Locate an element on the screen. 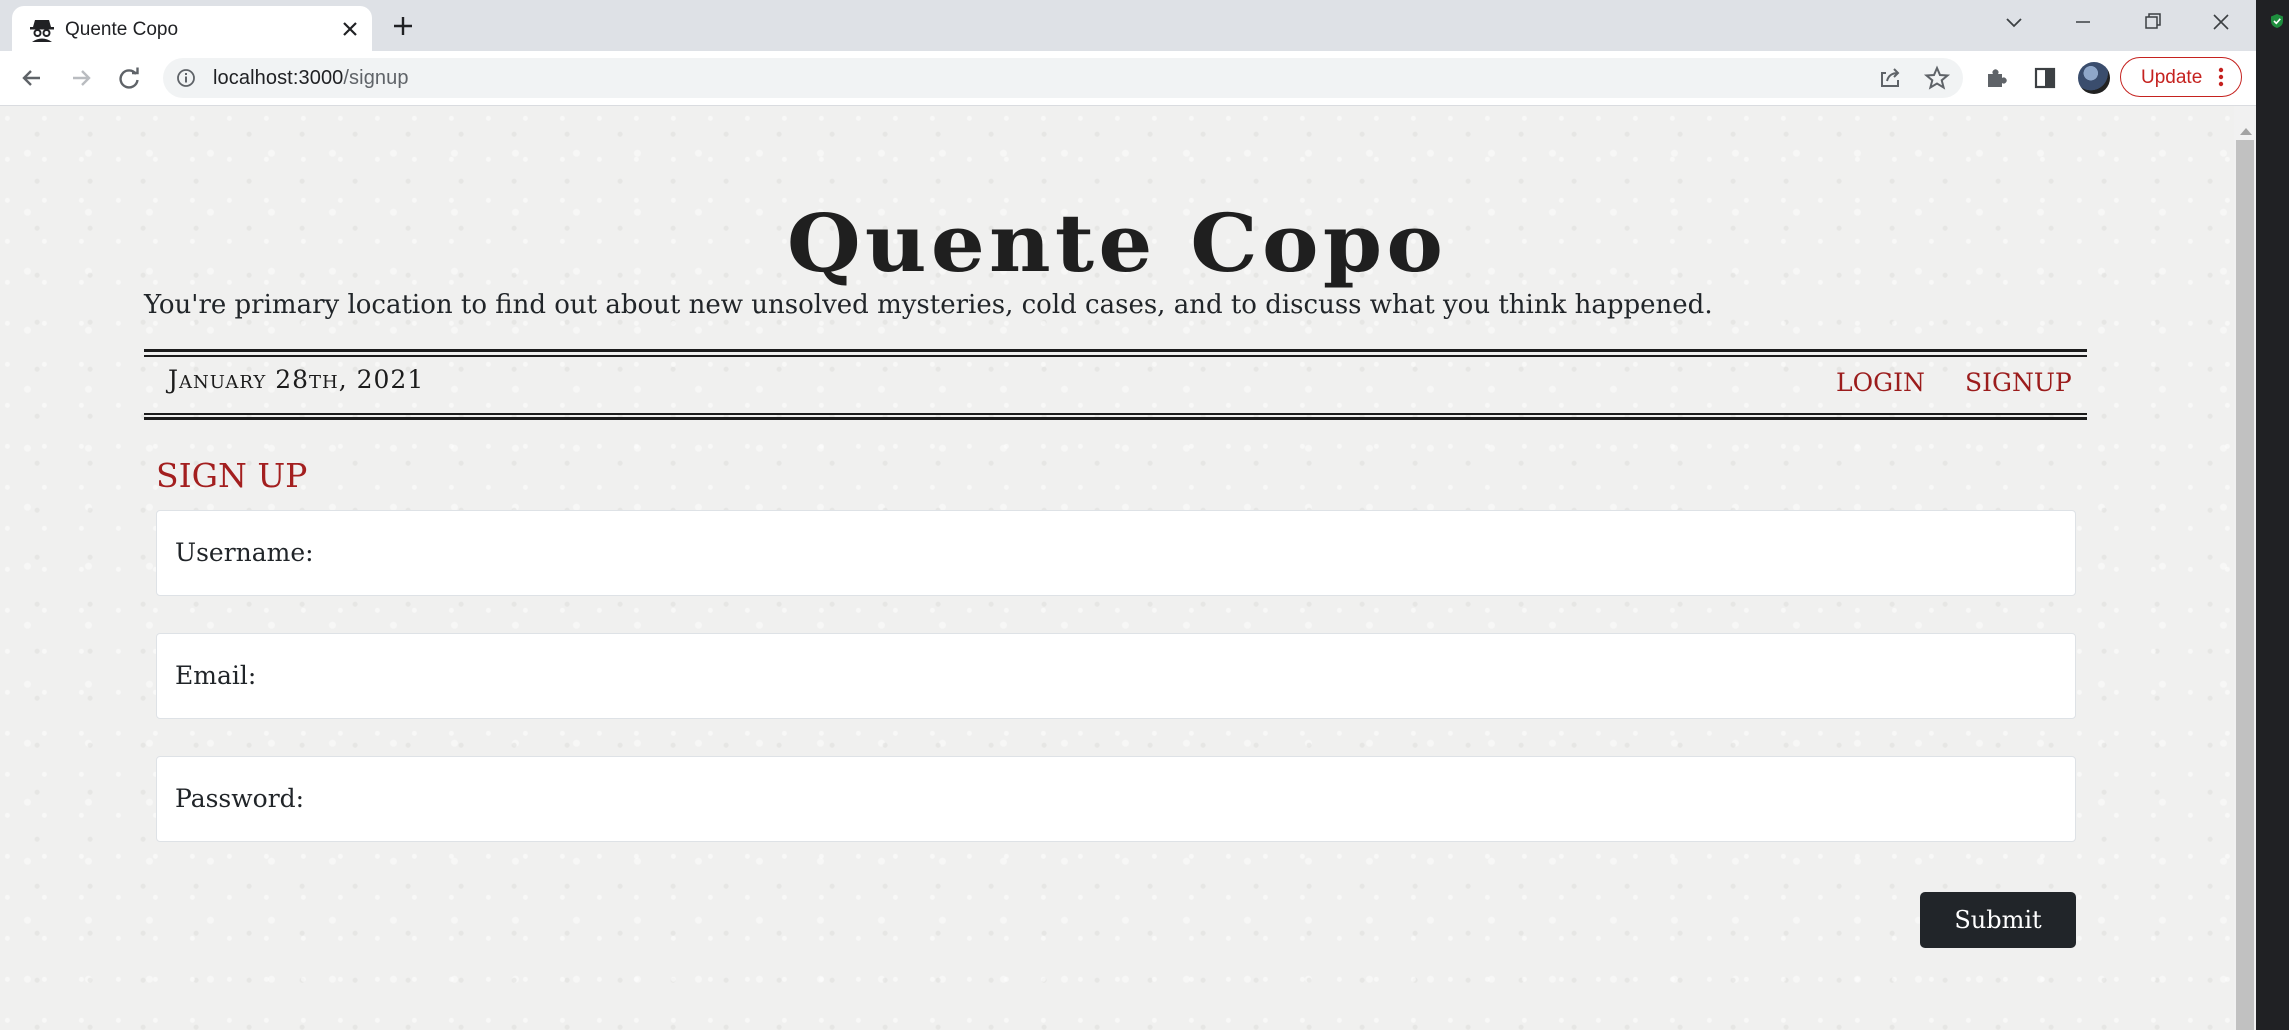 The height and width of the screenshot is (1030, 2289). puzzle-icon is located at coordinates (1997, 78).